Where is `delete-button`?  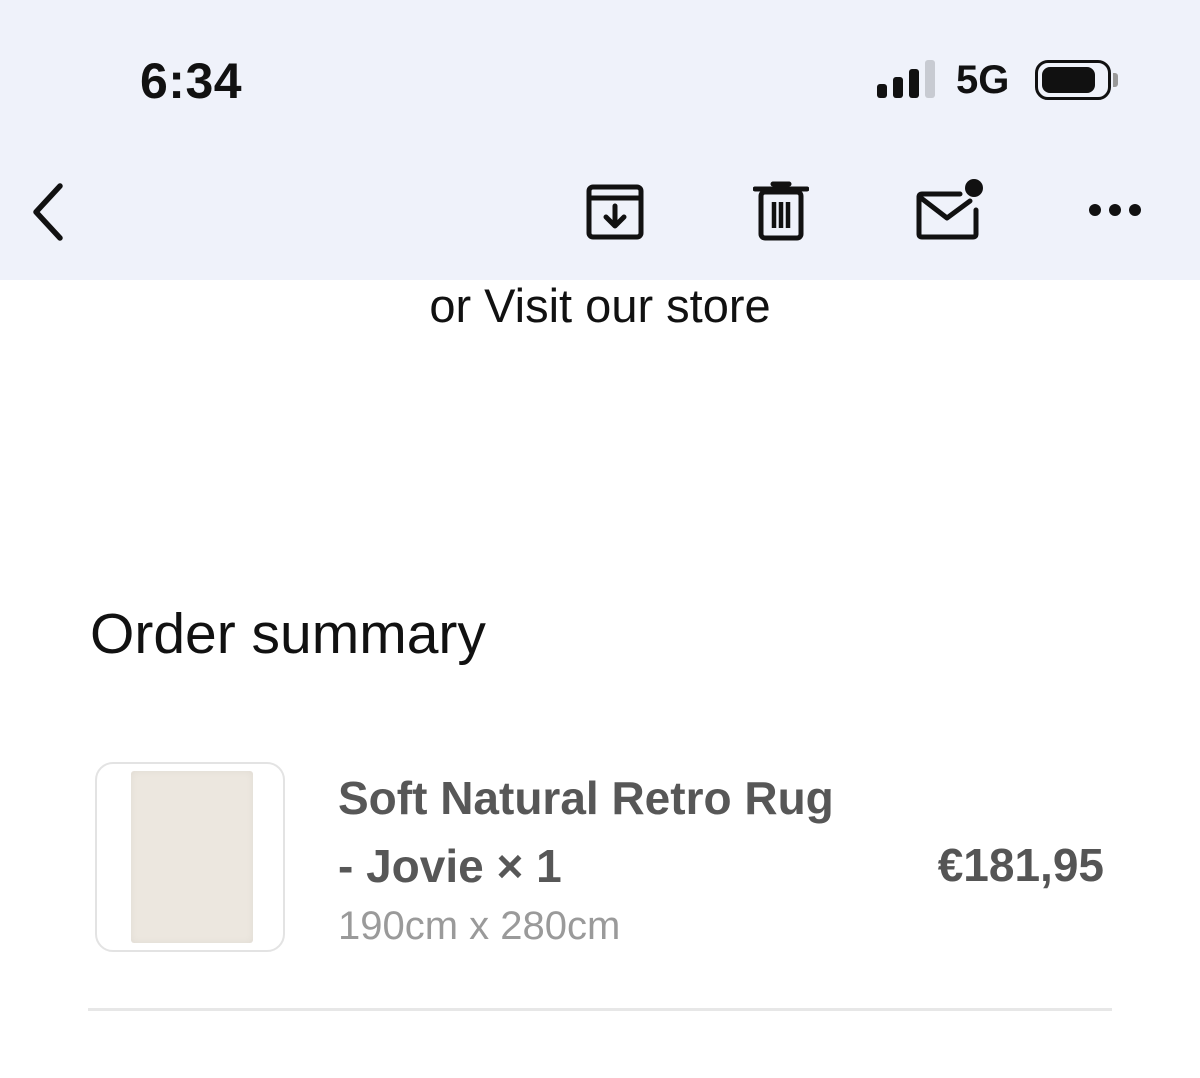 delete-button is located at coordinates (781, 211).